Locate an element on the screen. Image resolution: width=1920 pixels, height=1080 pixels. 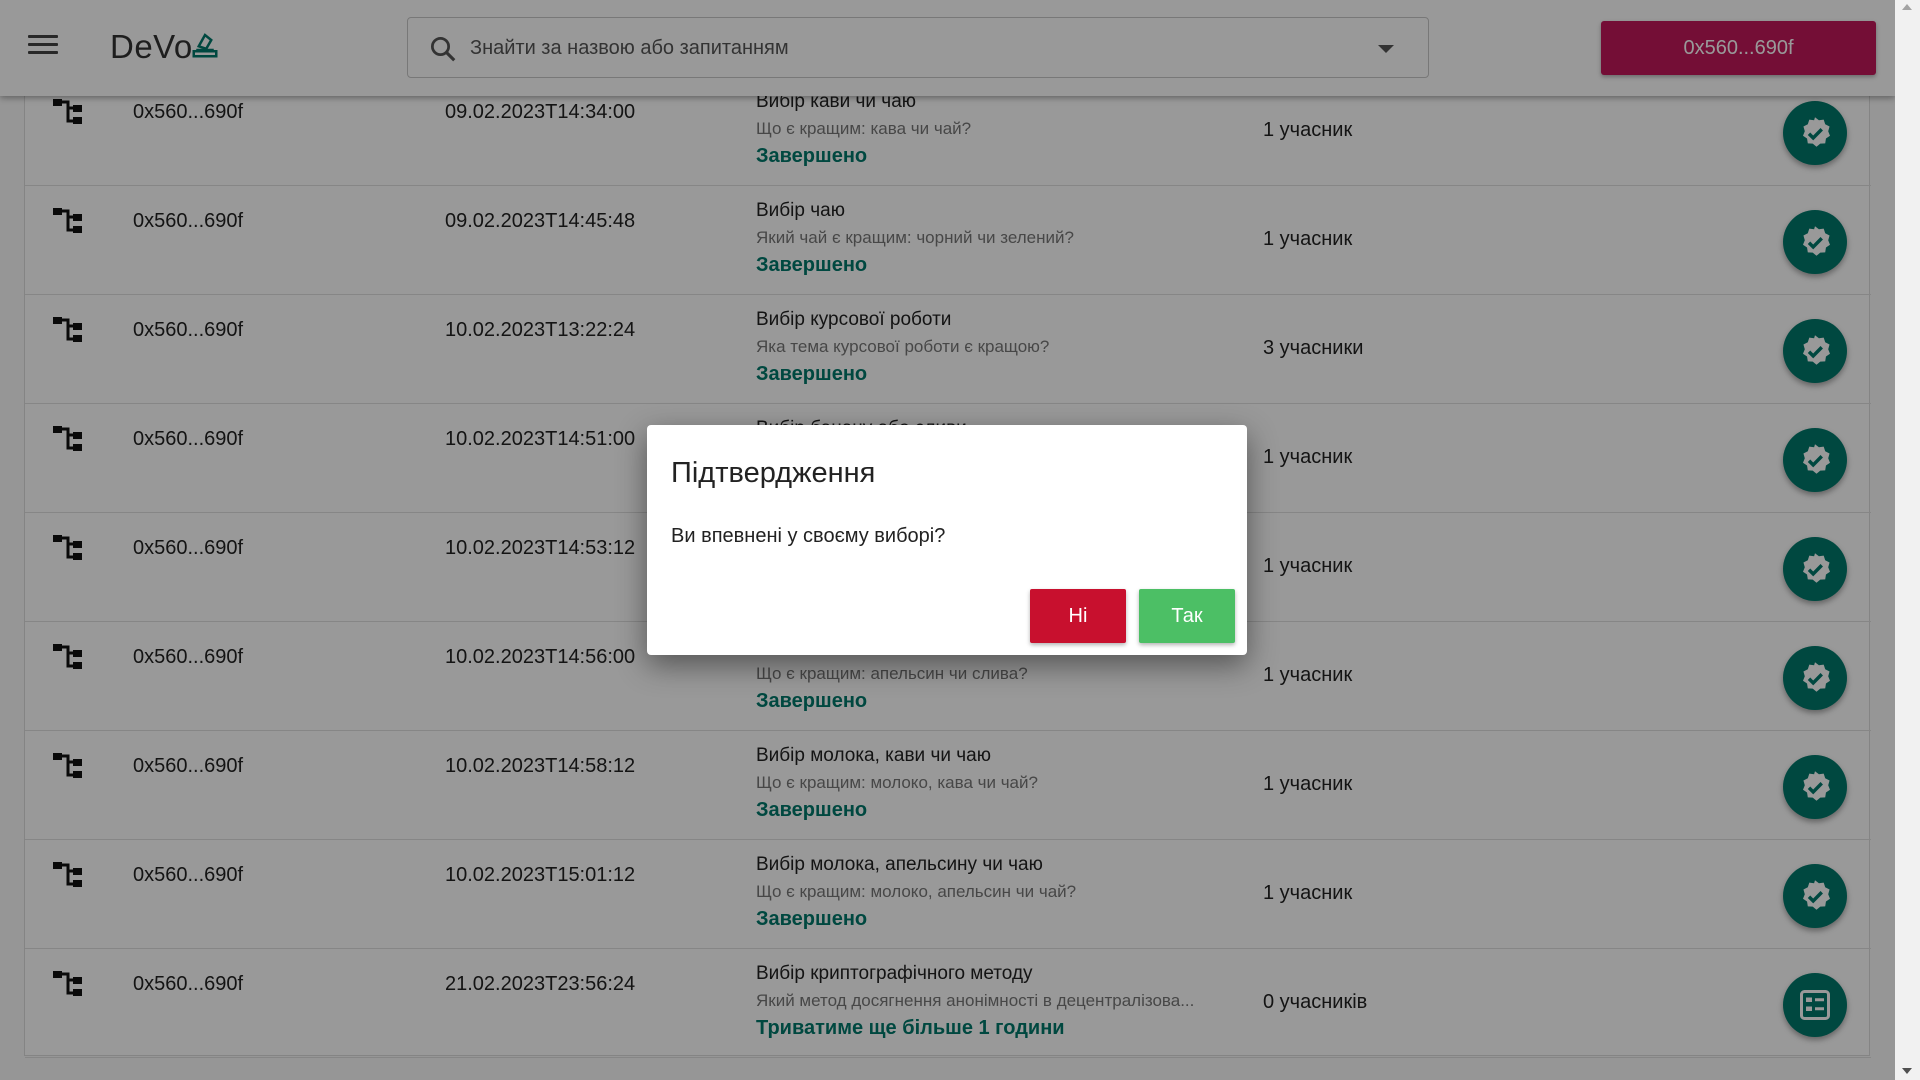
dialog-message: Ви впевнені у своєму виборі? is located at coordinates (808, 536).